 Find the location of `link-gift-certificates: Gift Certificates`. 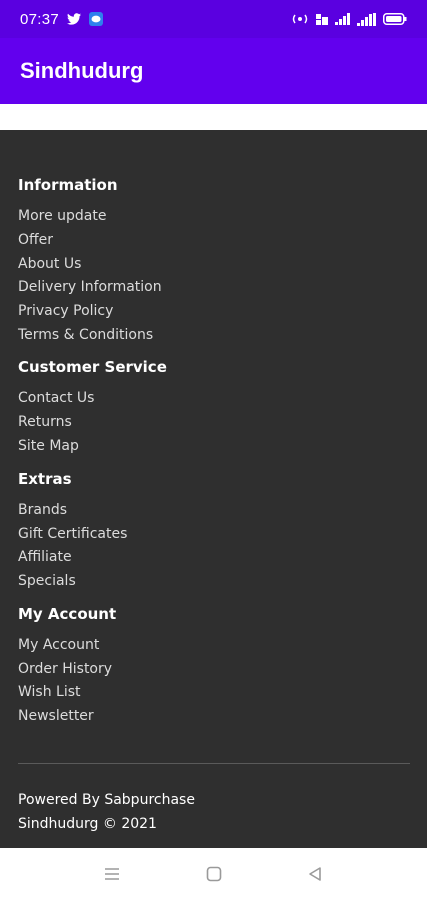

link-gift-certificates: Gift Certificates is located at coordinates (72, 534).